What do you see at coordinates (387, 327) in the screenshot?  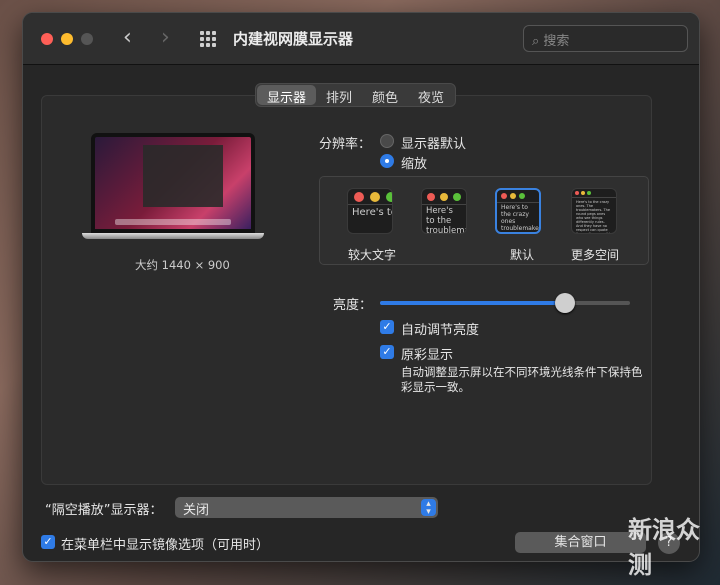 I see `auto-brightness-checkbox: ✓` at bounding box center [387, 327].